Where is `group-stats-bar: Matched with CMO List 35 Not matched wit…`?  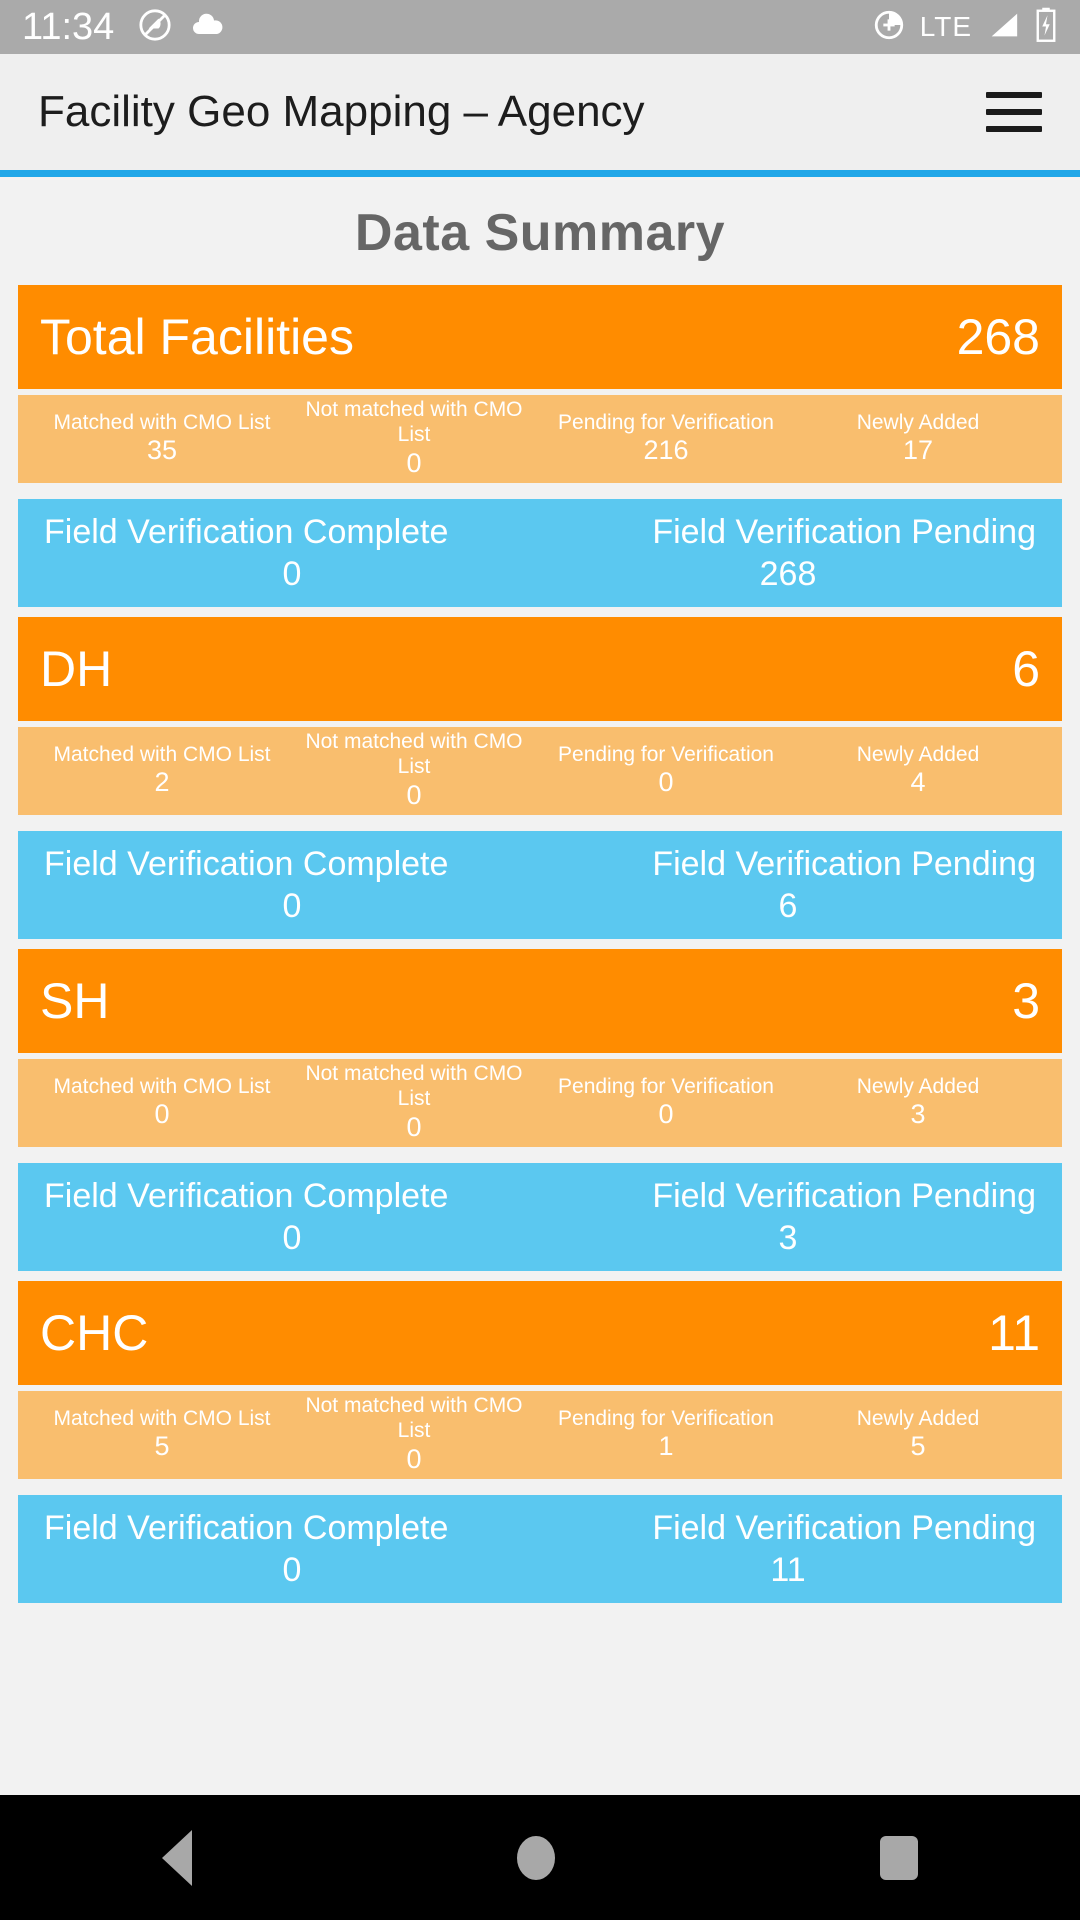
group-stats-bar: Matched with CMO List 35 Not matched wit… is located at coordinates (540, 439).